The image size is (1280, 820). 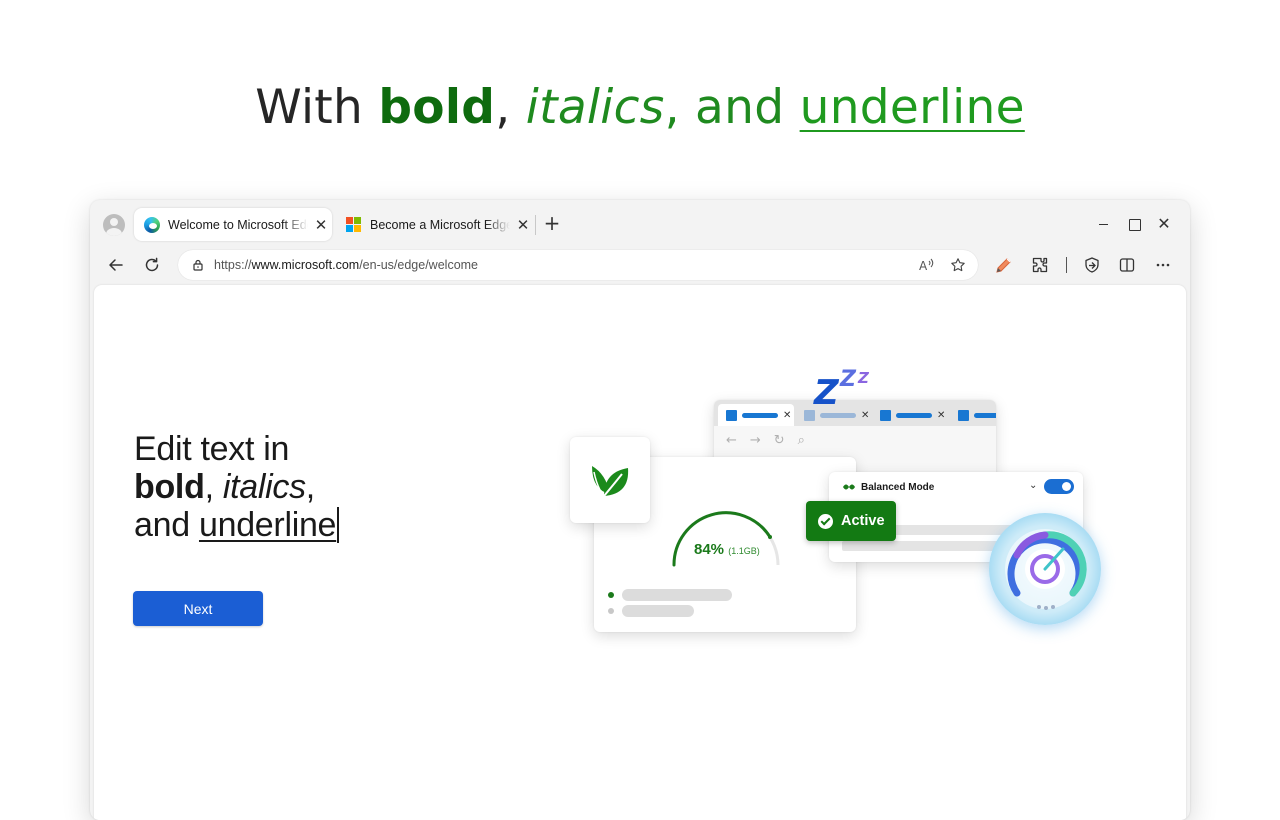 I want to click on svg-text: A, so click(x=923, y=266).